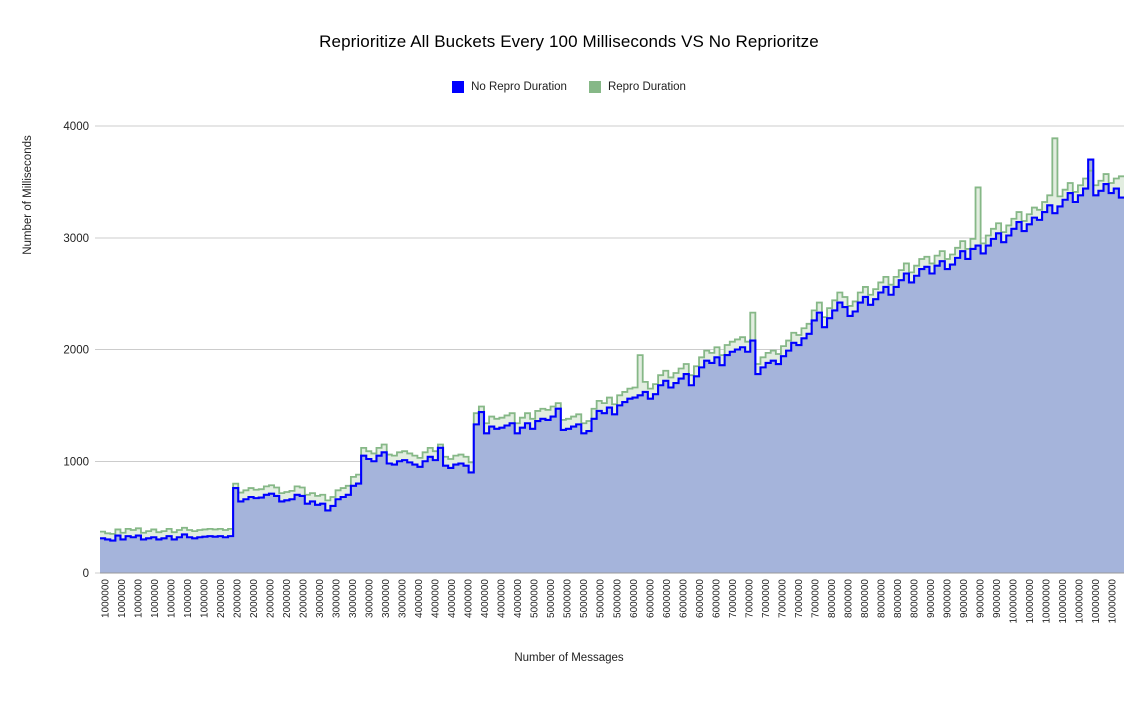 The image size is (1138, 703). What do you see at coordinates (86, 574) in the screenshot?
I see `y-tick-label: 0` at bounding box center [86, 574].